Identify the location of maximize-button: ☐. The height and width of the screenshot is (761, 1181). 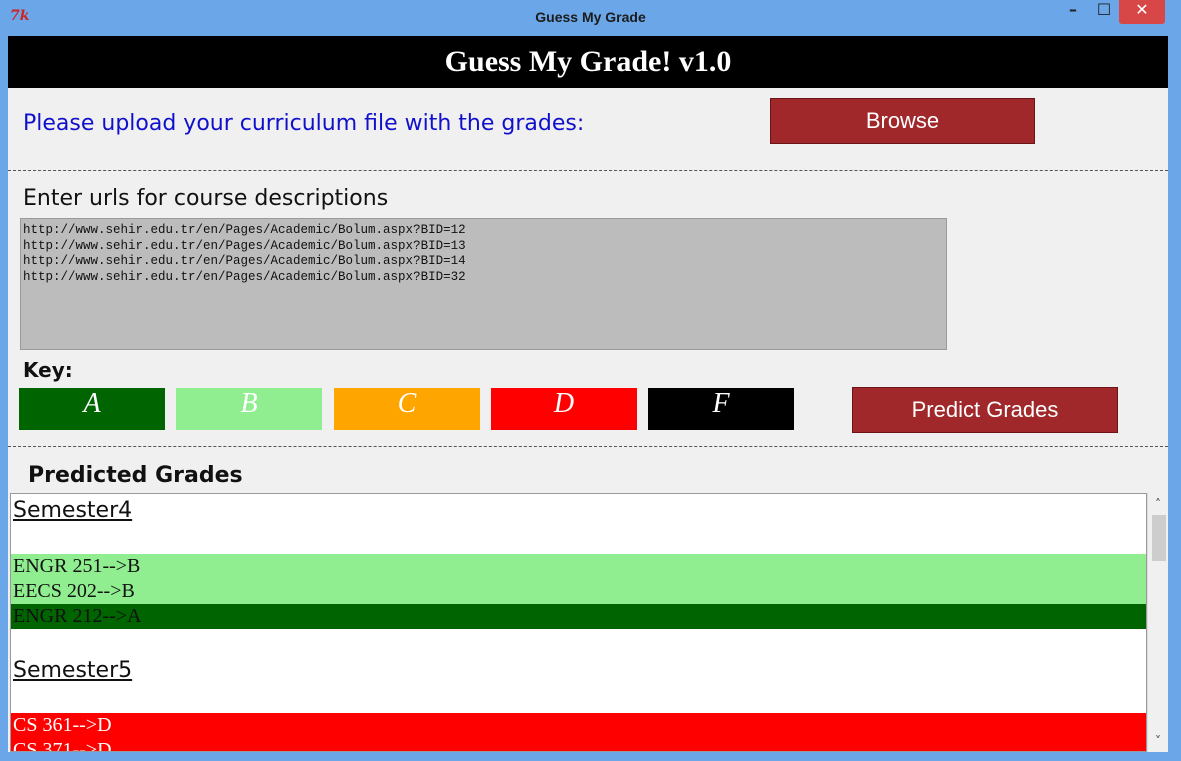
(1104, 12).